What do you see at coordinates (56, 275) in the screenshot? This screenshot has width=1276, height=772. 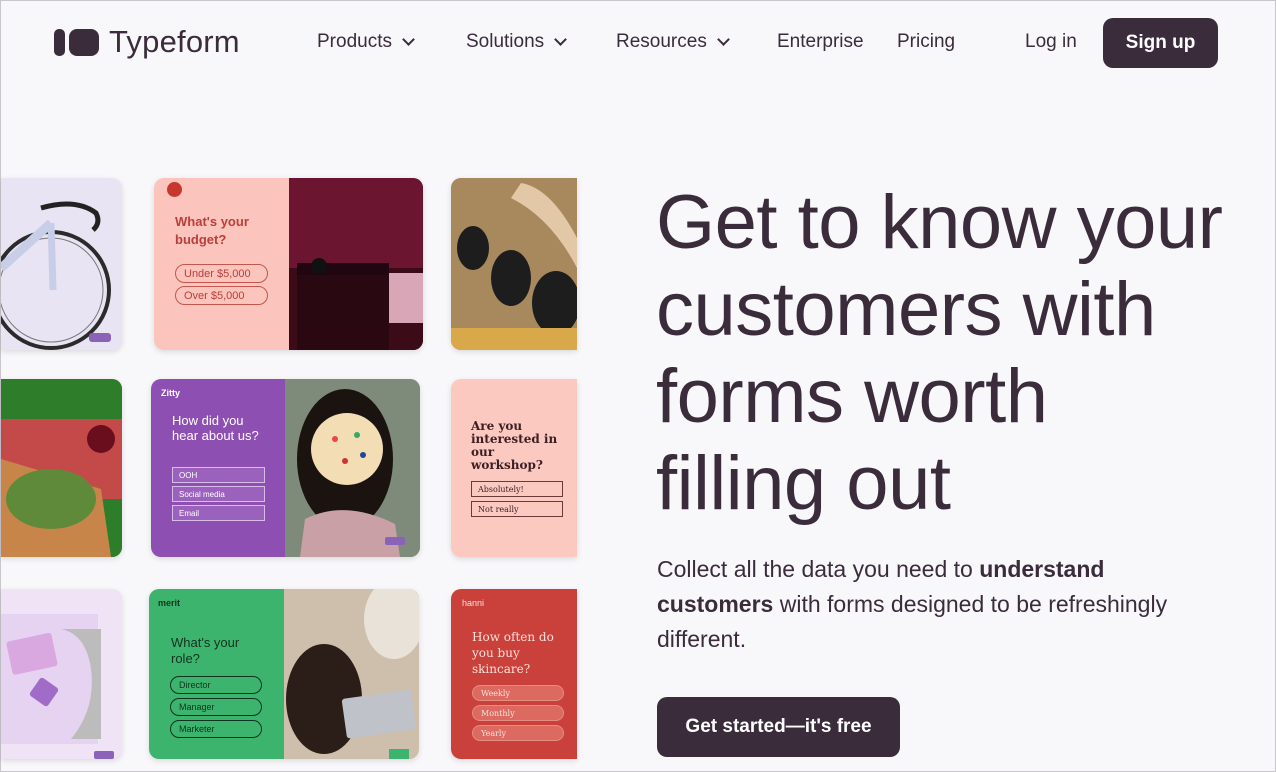 I see `bicycle-illustration` at bounding box center [56, 275].